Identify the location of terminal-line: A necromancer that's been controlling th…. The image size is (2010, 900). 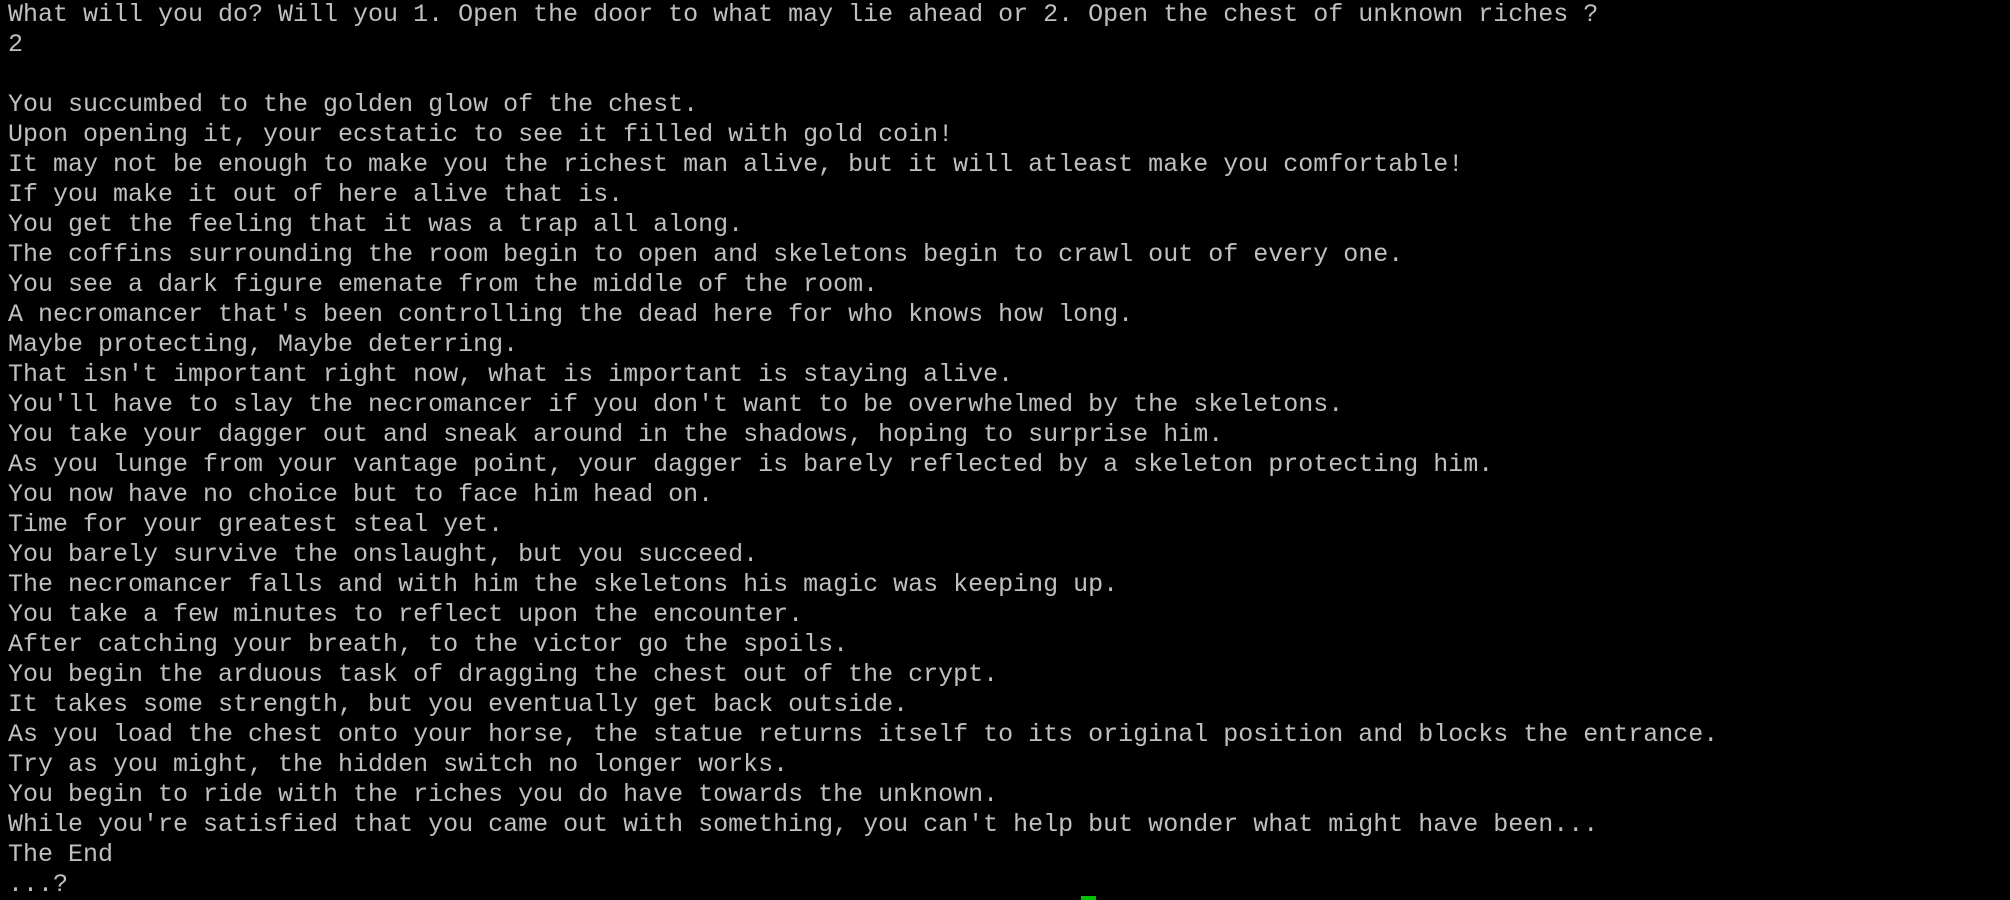
(571, 314).